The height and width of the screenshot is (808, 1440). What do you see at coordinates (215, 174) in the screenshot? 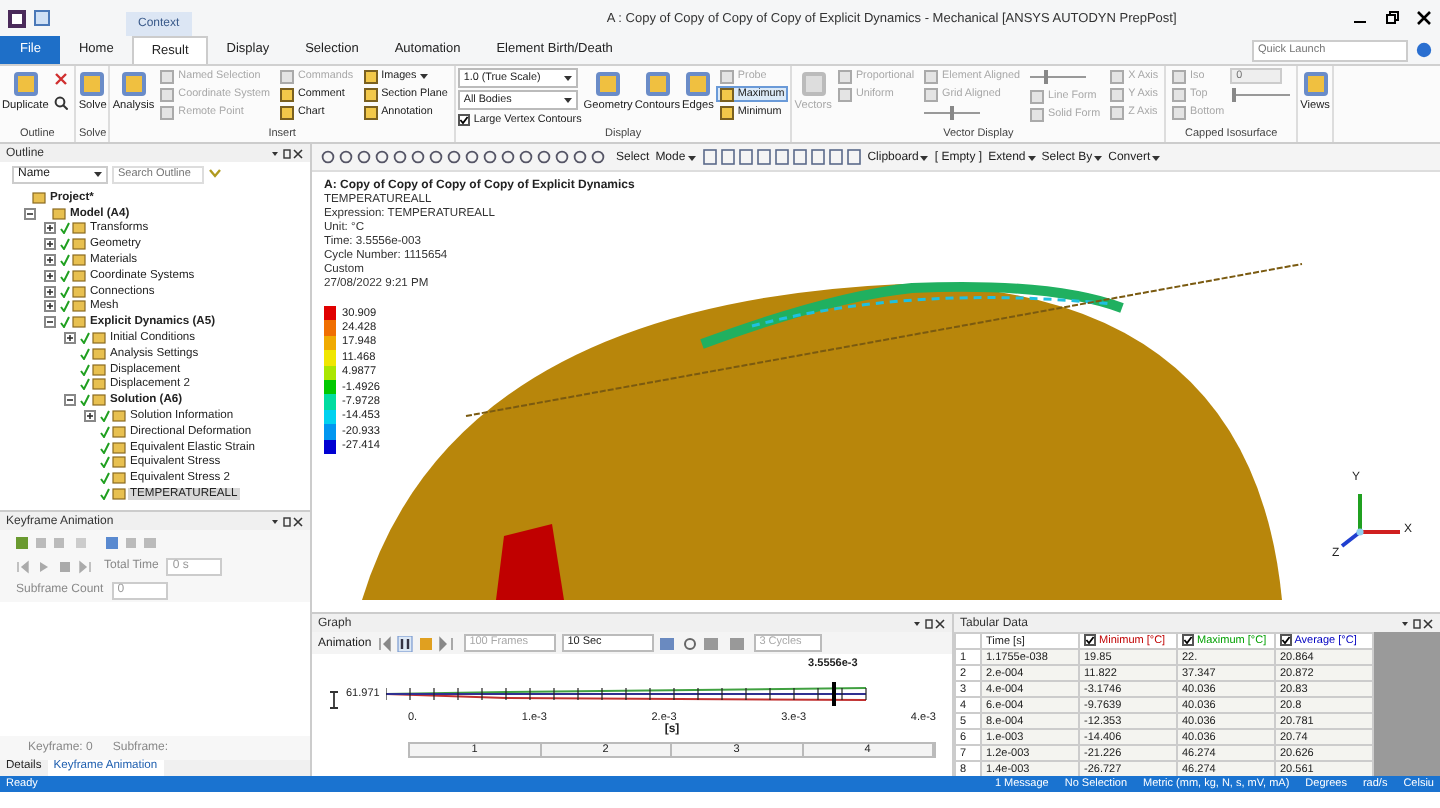
I see `chevron-icon` at bounding box center [215, 174].